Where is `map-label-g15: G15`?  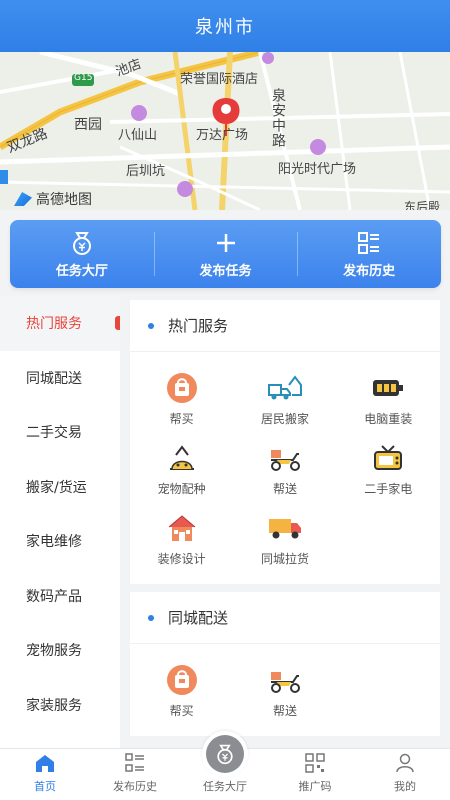 map-label-g15: G15 is located at coordinates (83, 78).